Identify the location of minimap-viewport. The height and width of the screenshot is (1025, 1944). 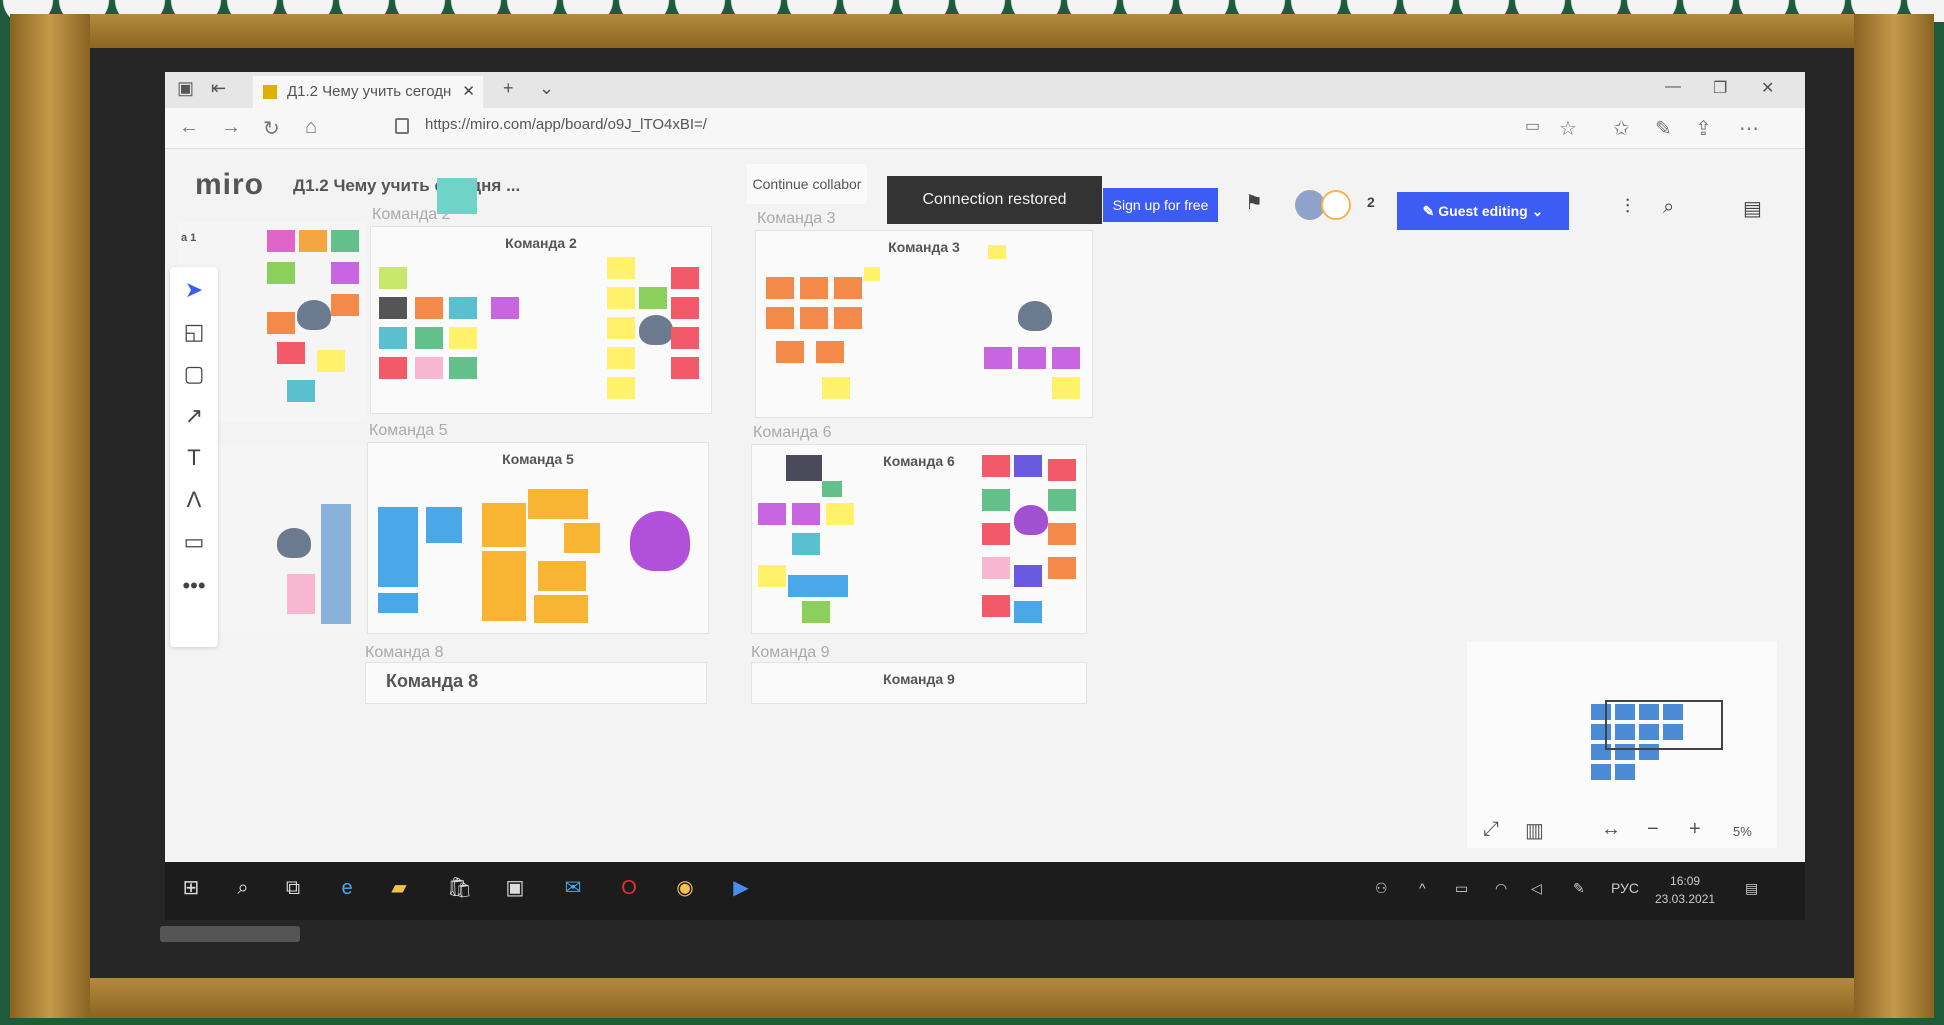
(1664, 725).